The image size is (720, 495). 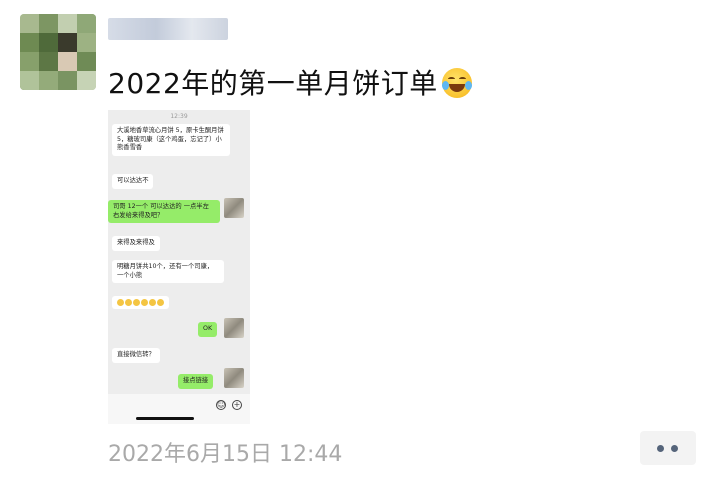 I want to click on tears-of-joy-icon, so click(x=456, y=83).